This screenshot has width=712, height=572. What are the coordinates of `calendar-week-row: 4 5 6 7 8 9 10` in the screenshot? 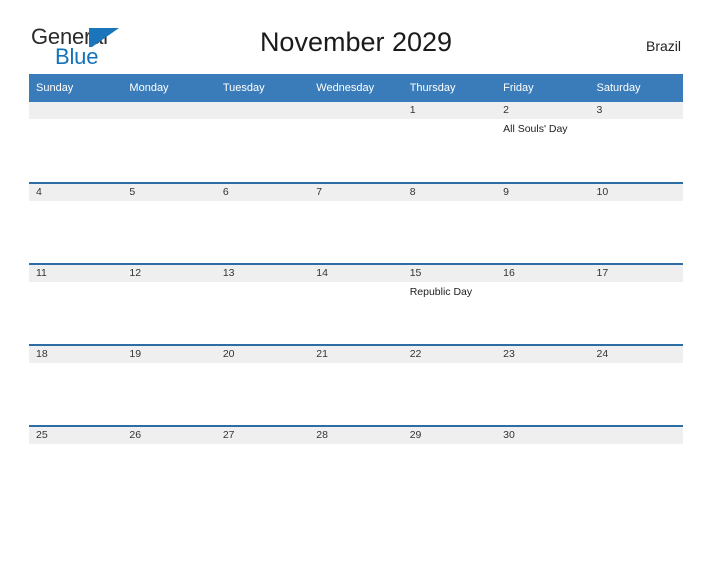 It's located at (356, 223).